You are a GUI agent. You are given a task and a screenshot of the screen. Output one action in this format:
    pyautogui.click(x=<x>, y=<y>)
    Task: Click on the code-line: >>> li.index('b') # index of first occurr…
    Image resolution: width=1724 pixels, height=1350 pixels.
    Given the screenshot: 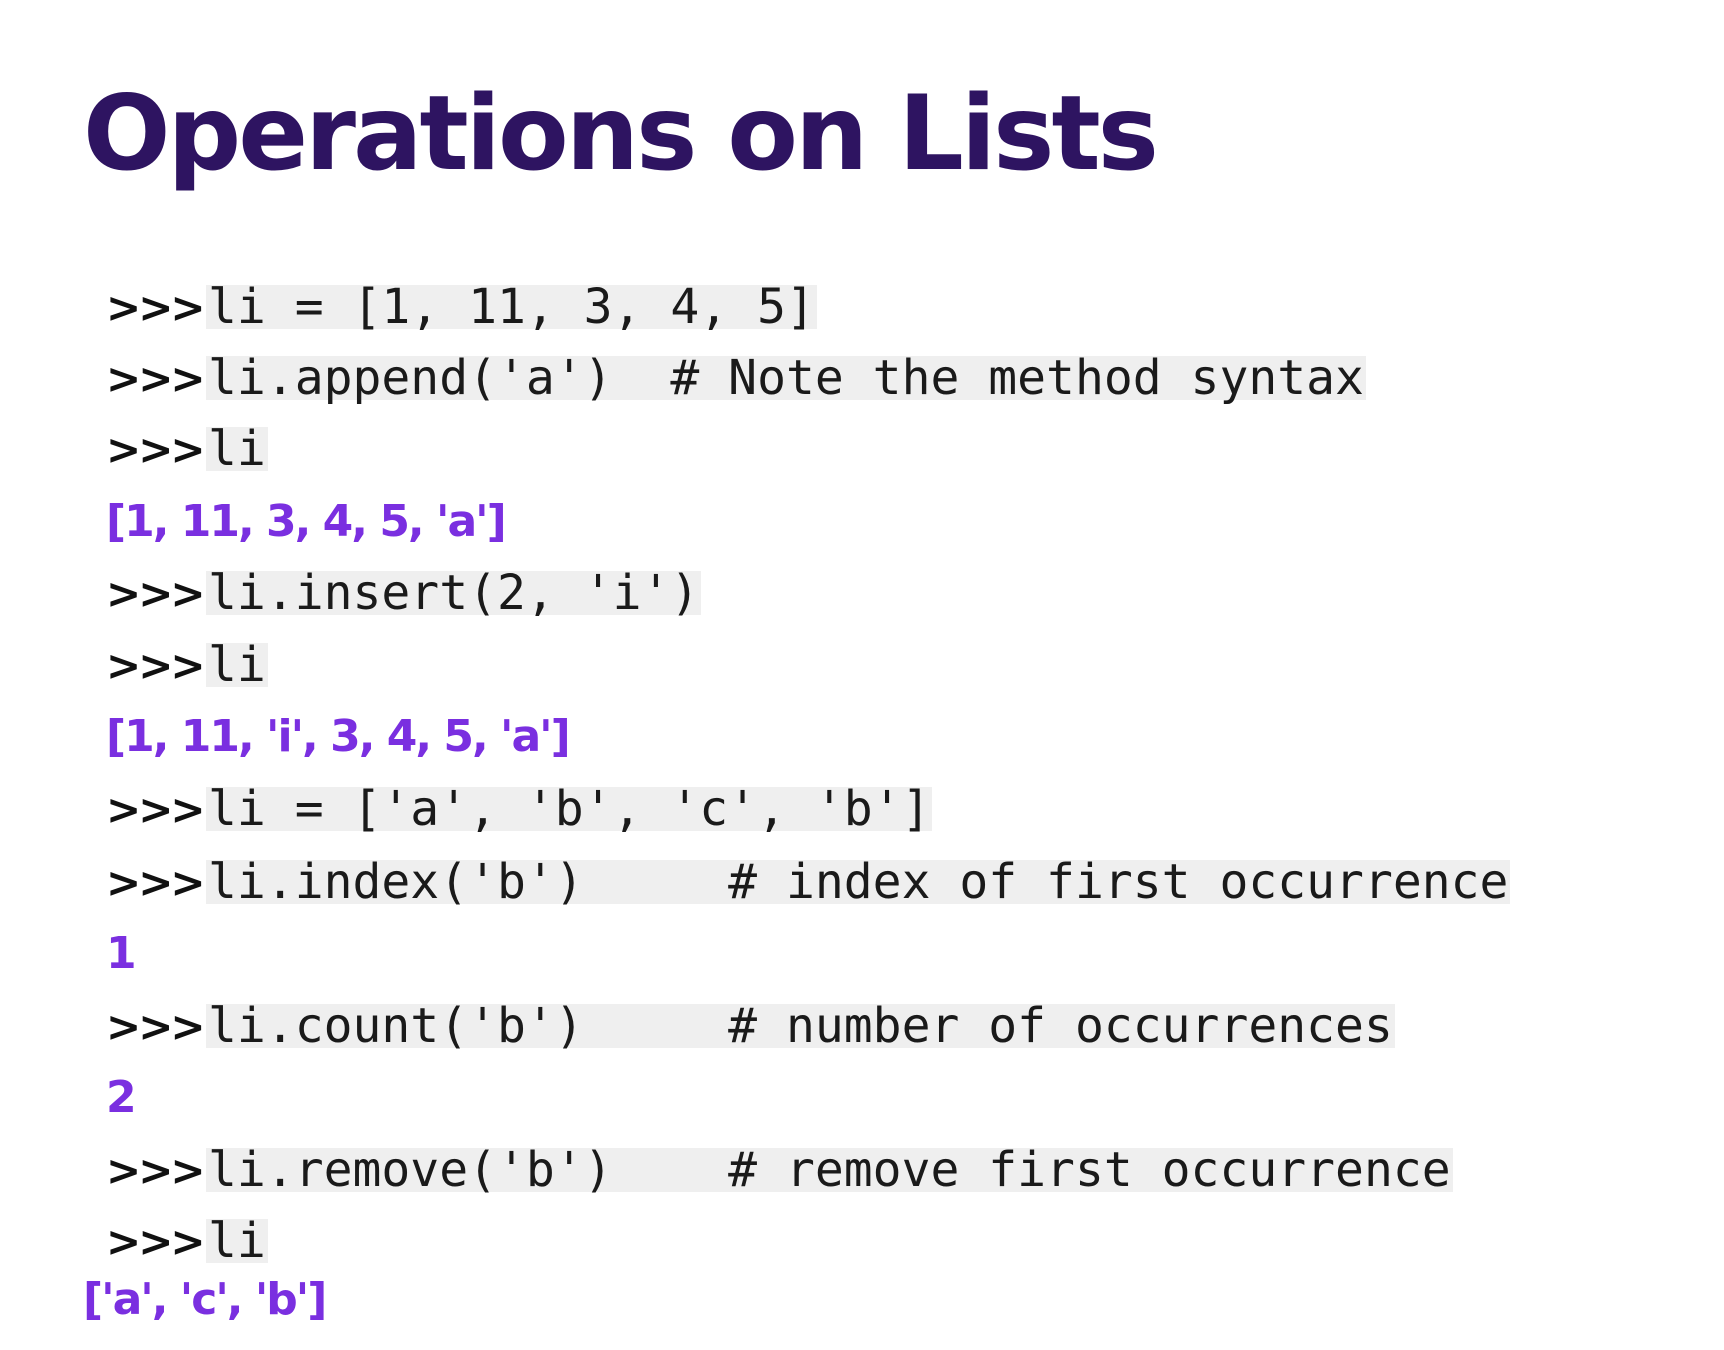 What is the action you would take?
    pyautogui.click(x=808, y=882)
    